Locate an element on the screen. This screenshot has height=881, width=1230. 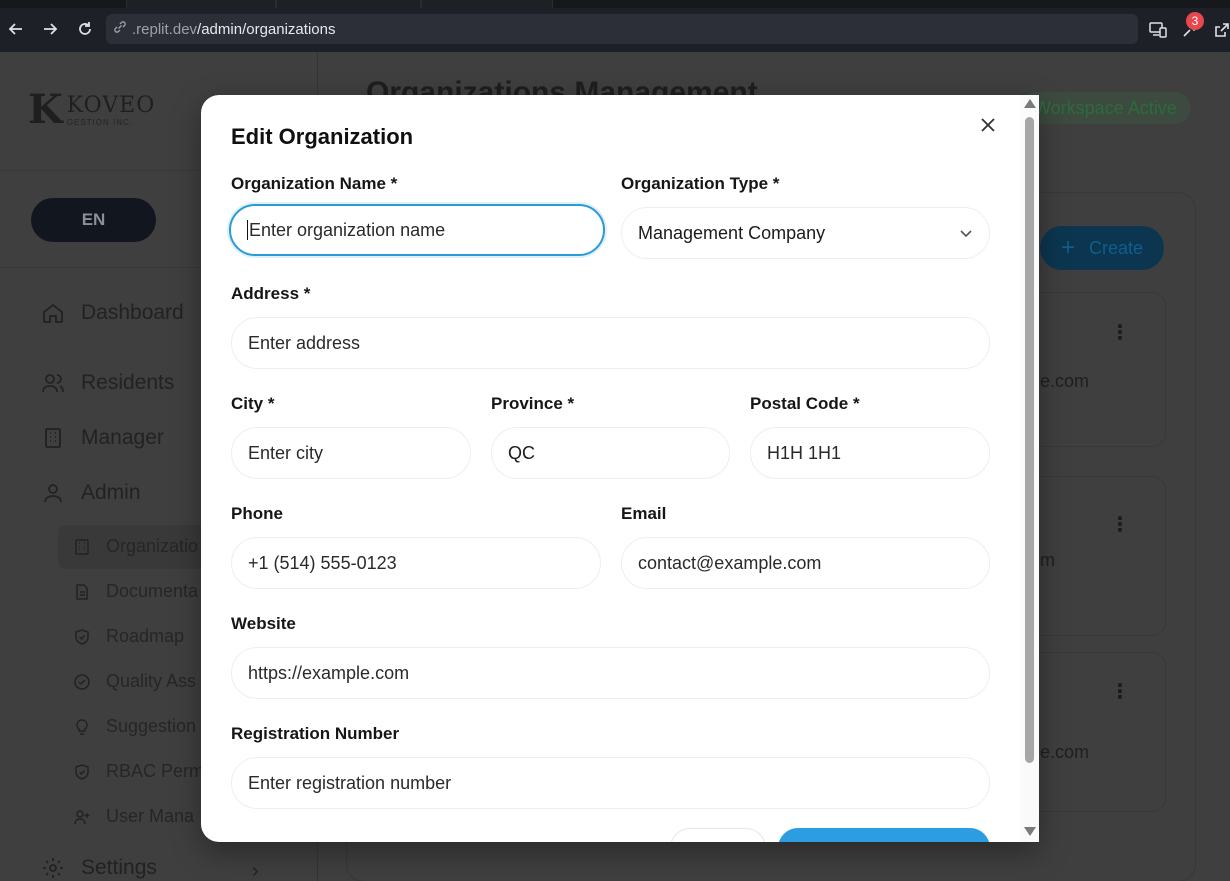
card-email-fragment: m is located at coordinates (1047, 560).